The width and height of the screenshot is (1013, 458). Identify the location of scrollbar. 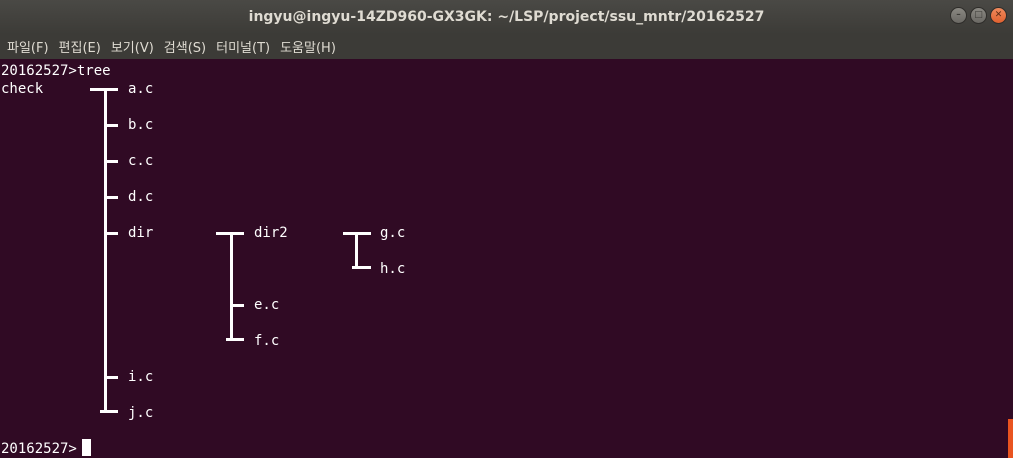
(1010, 438).